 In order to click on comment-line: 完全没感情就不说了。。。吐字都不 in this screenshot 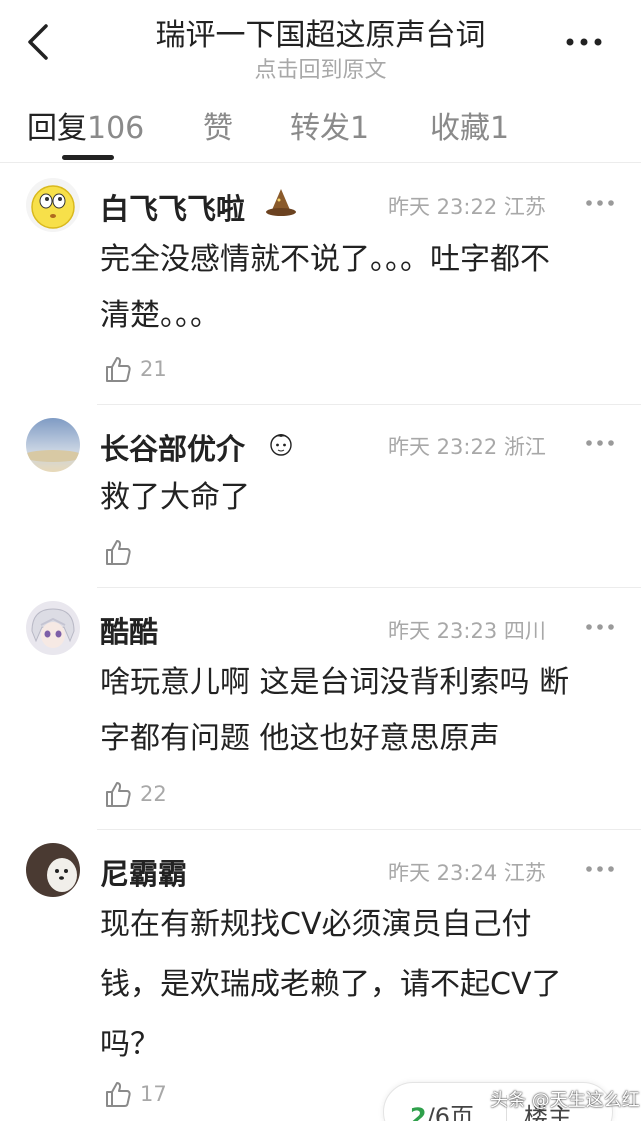, I will do `click(325, 259)`.